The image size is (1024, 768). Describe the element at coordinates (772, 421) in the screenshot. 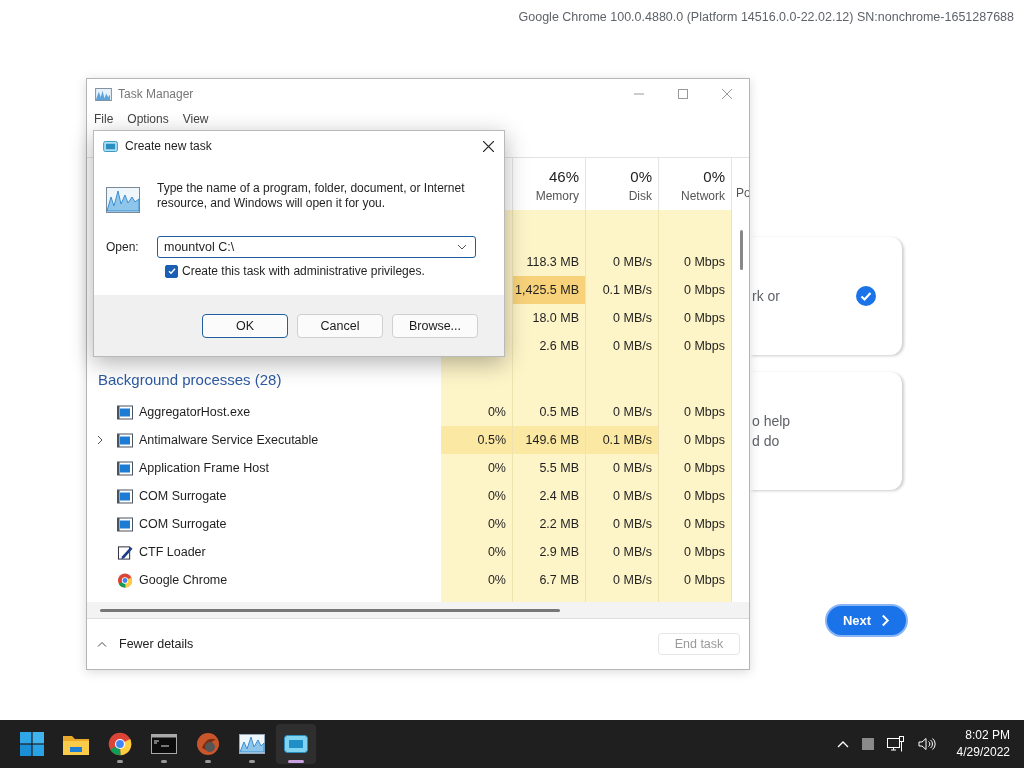

I see `card-text: o help` at that location.